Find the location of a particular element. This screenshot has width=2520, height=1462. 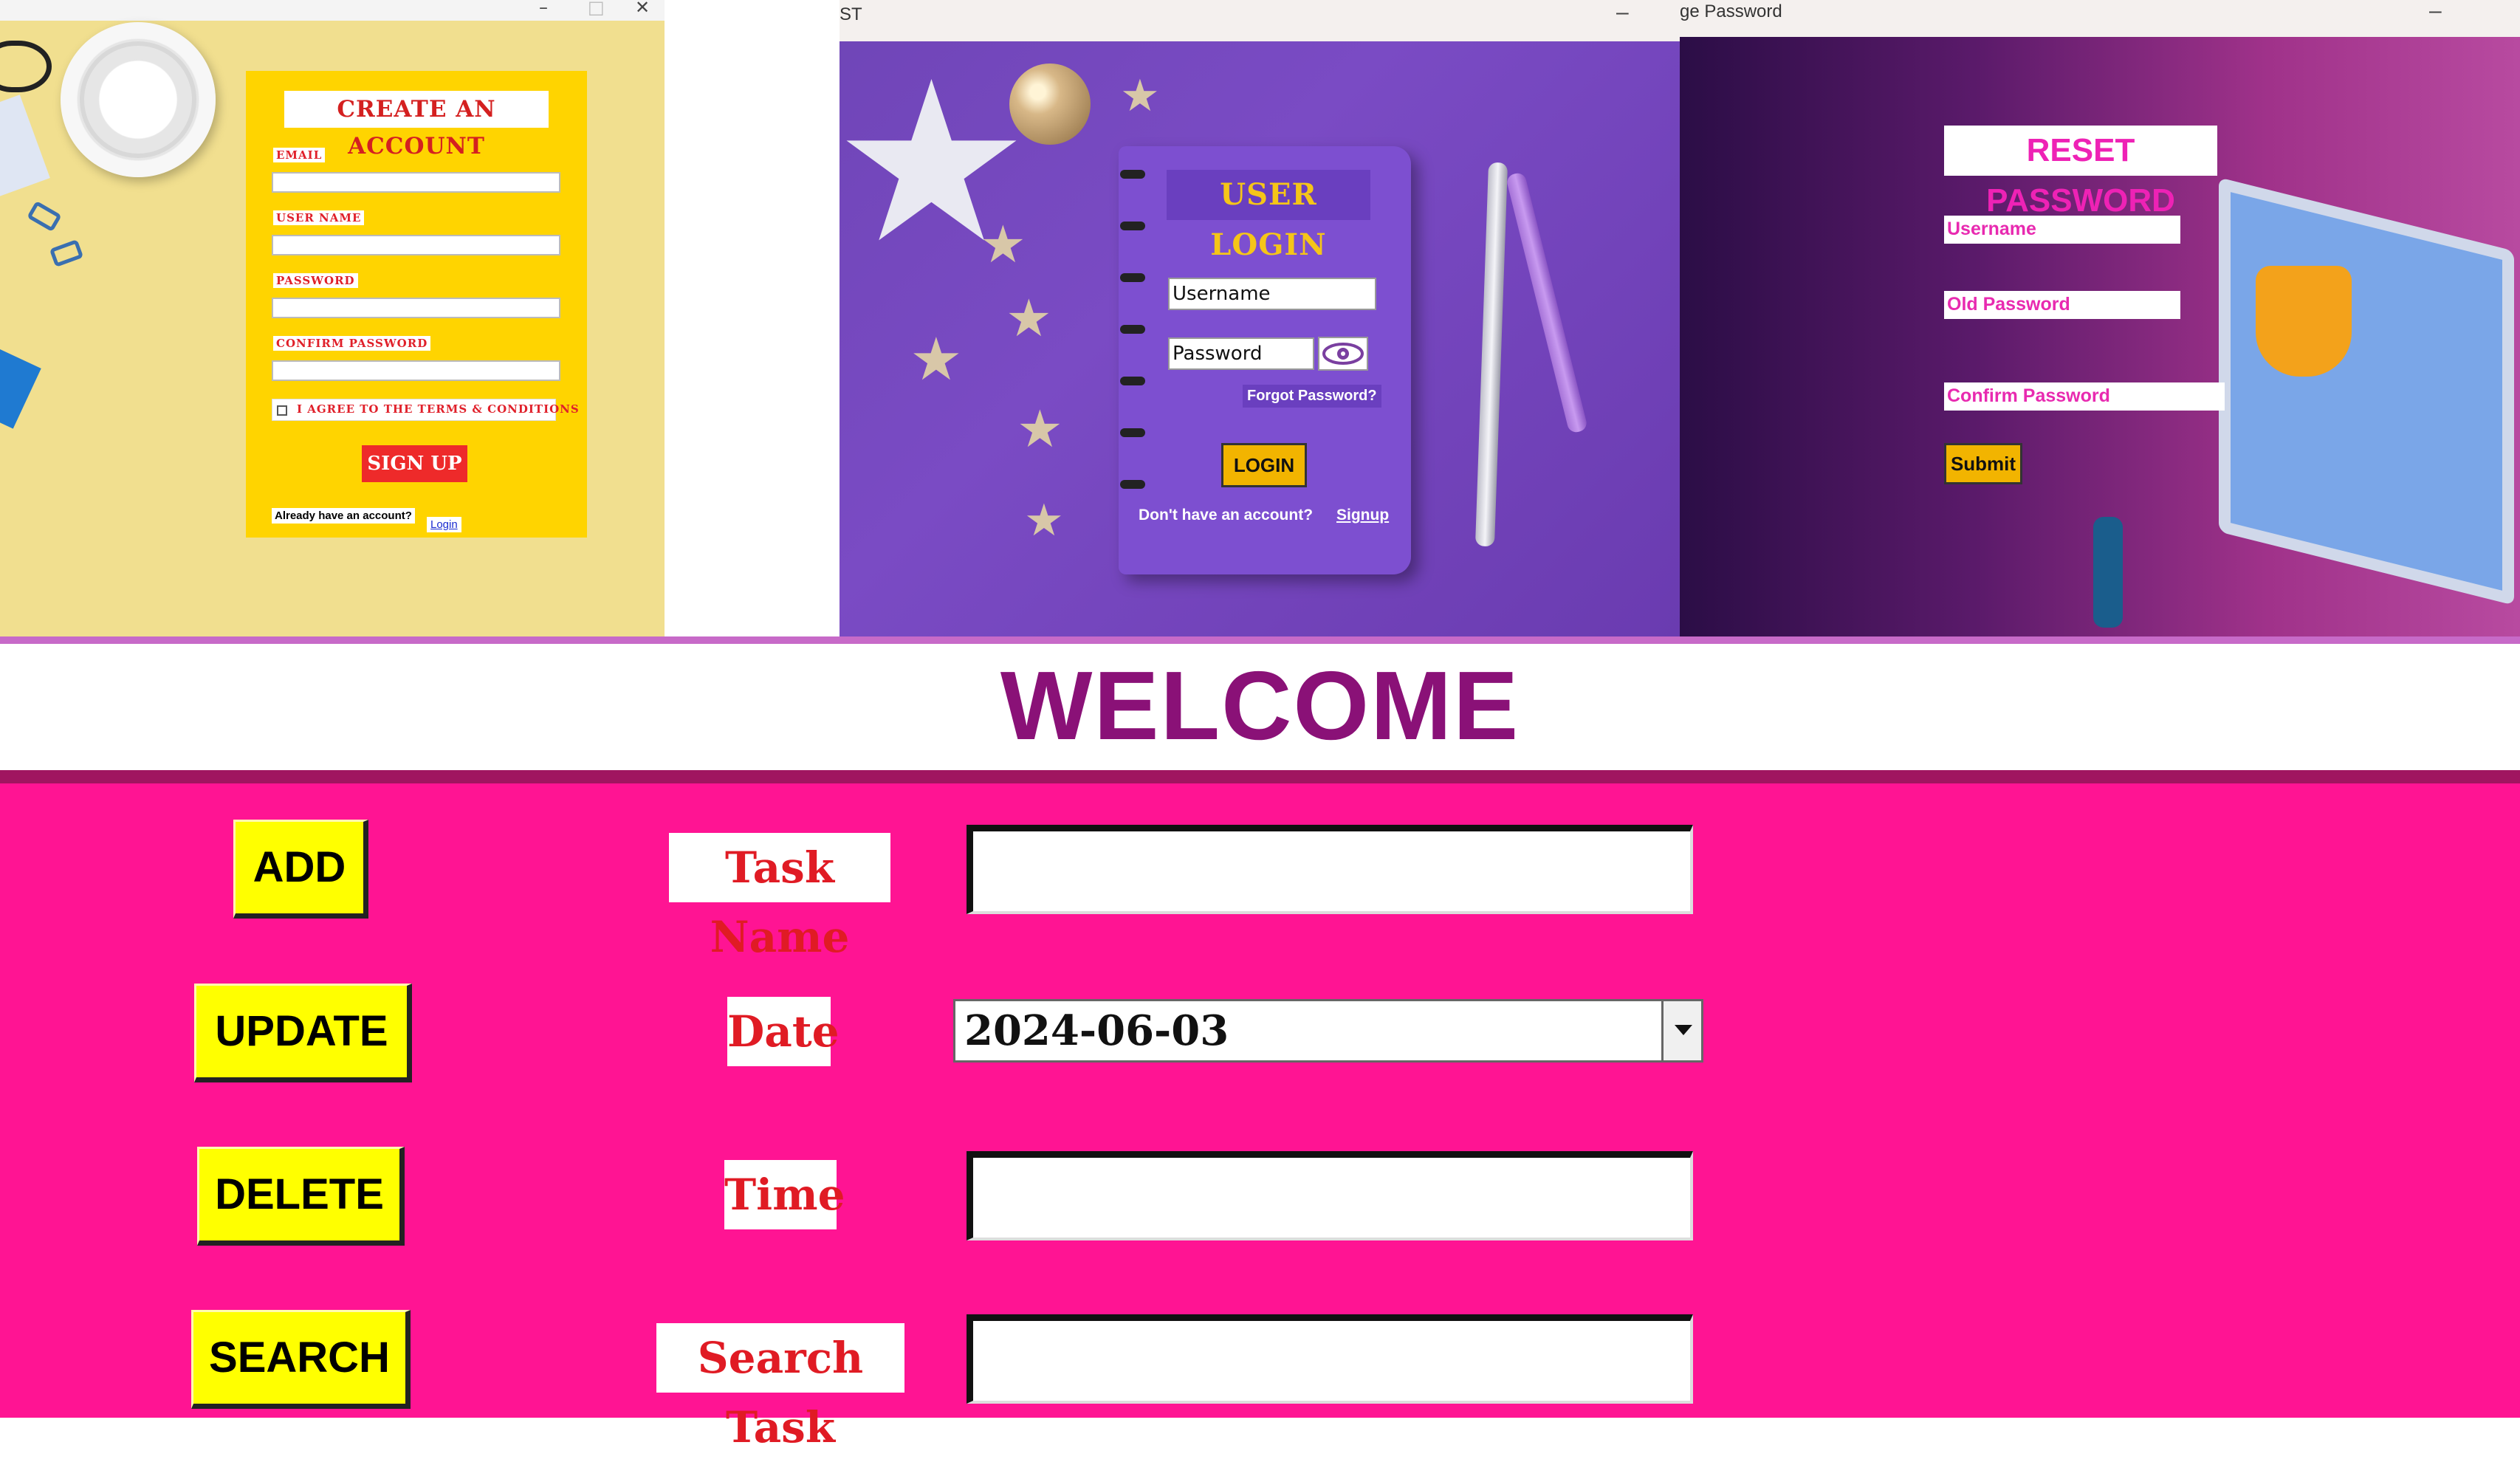

date-picker: 2024-06-03 is located at coordinates (1328, 1031).